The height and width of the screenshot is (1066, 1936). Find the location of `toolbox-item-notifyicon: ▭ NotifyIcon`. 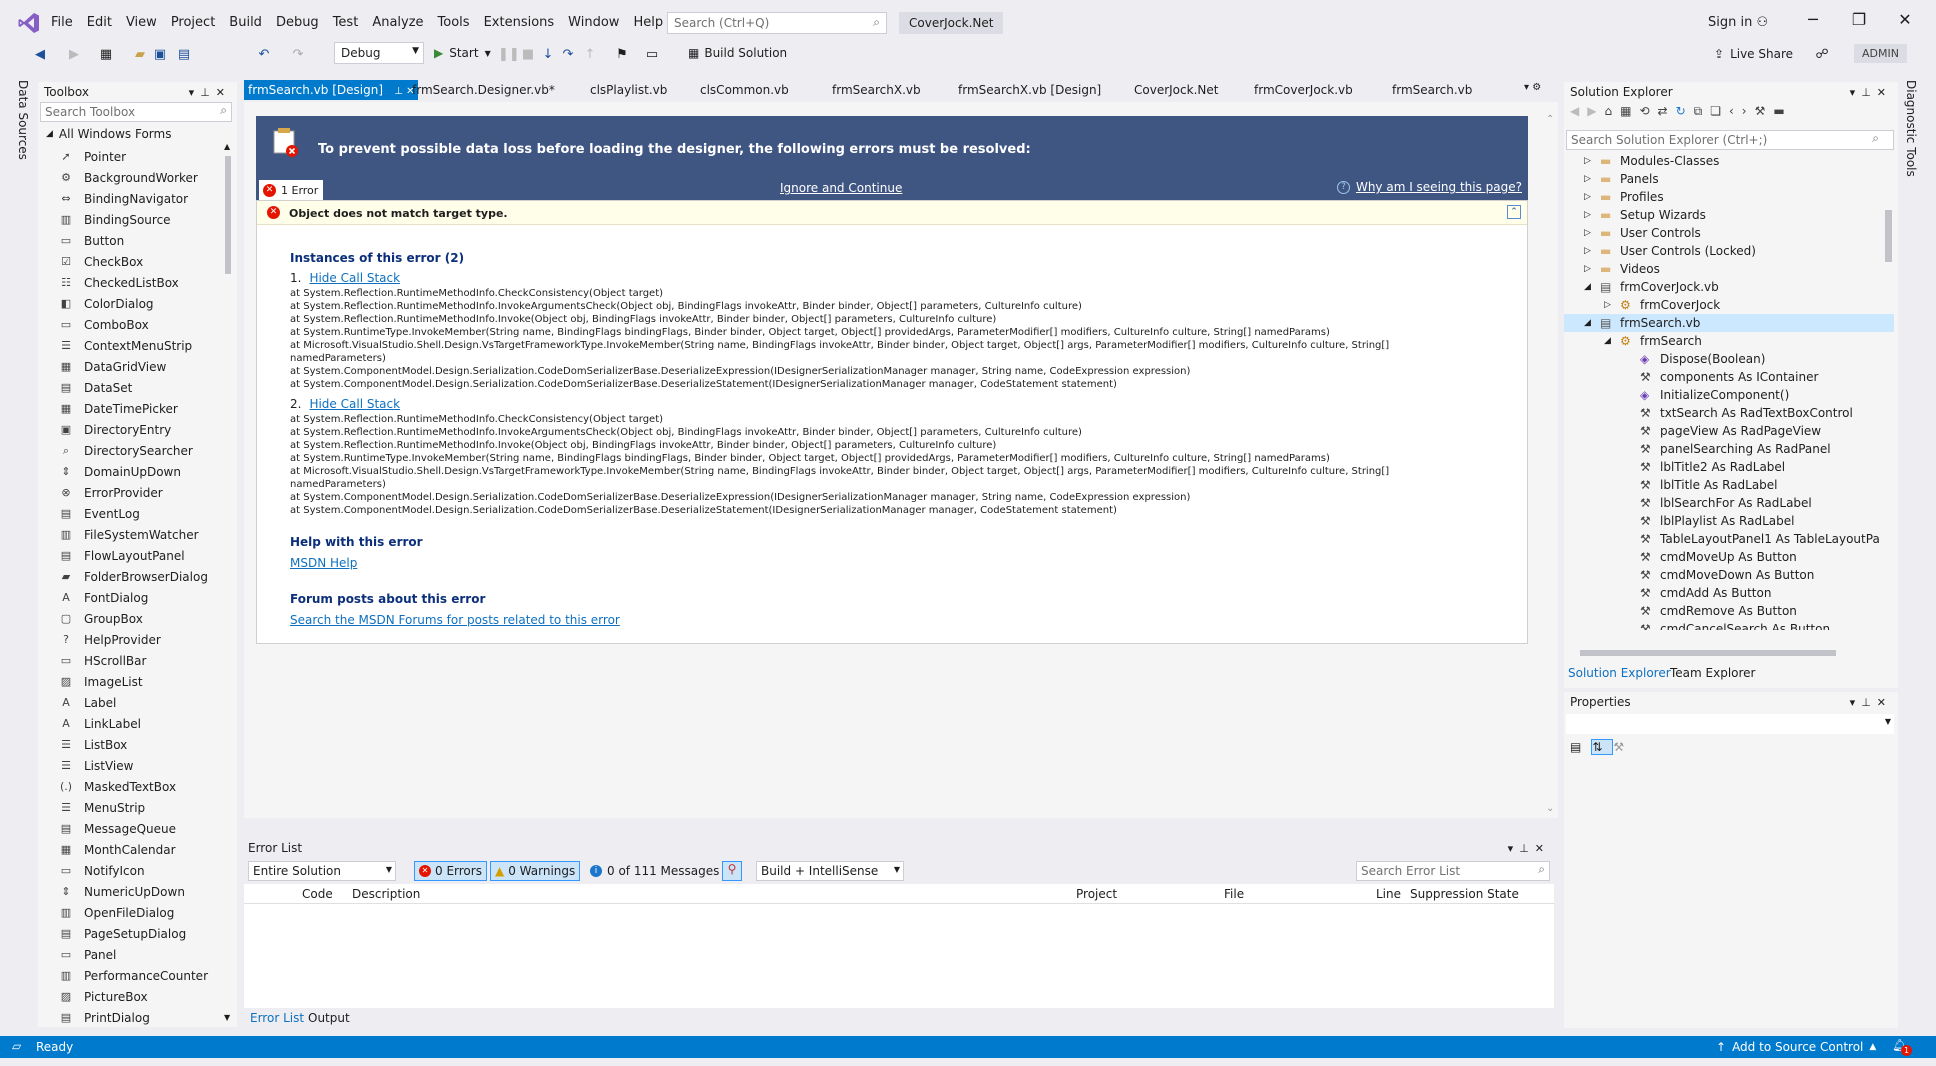

toolbox-item-notifyicon: ▭ NotifyIcon is located at coordinates (128, 870).